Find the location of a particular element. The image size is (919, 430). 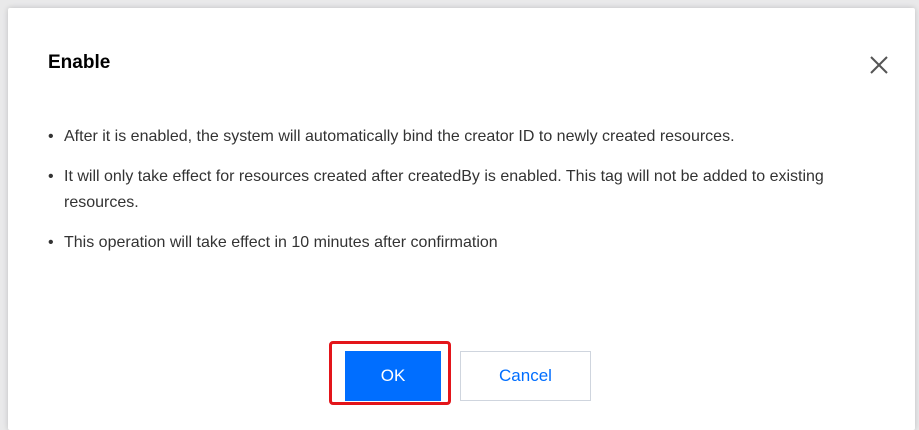

ok-button: OK is located at coordinates (393, 376).